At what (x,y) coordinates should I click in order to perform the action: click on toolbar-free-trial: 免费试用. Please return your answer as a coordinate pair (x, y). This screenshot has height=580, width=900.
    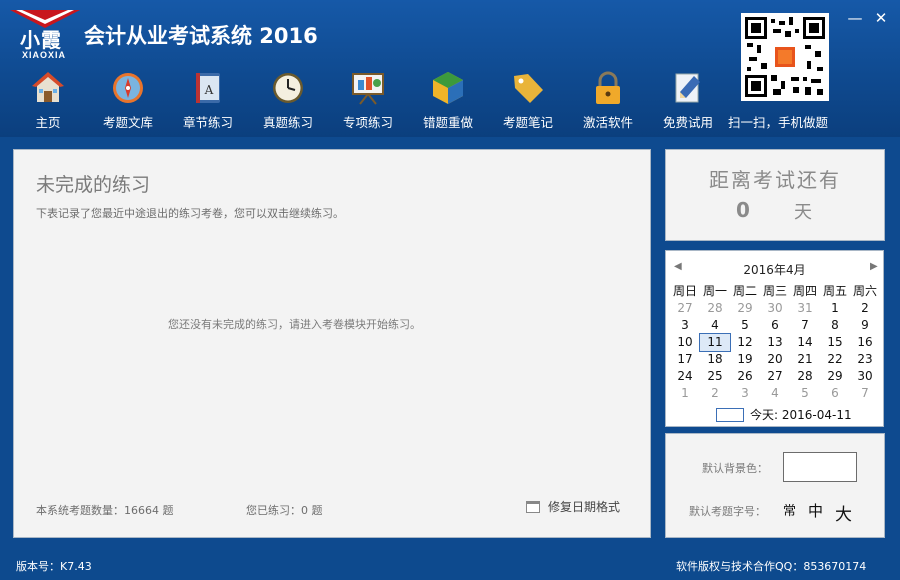
    Looking at the image, I should click on (688, 101).